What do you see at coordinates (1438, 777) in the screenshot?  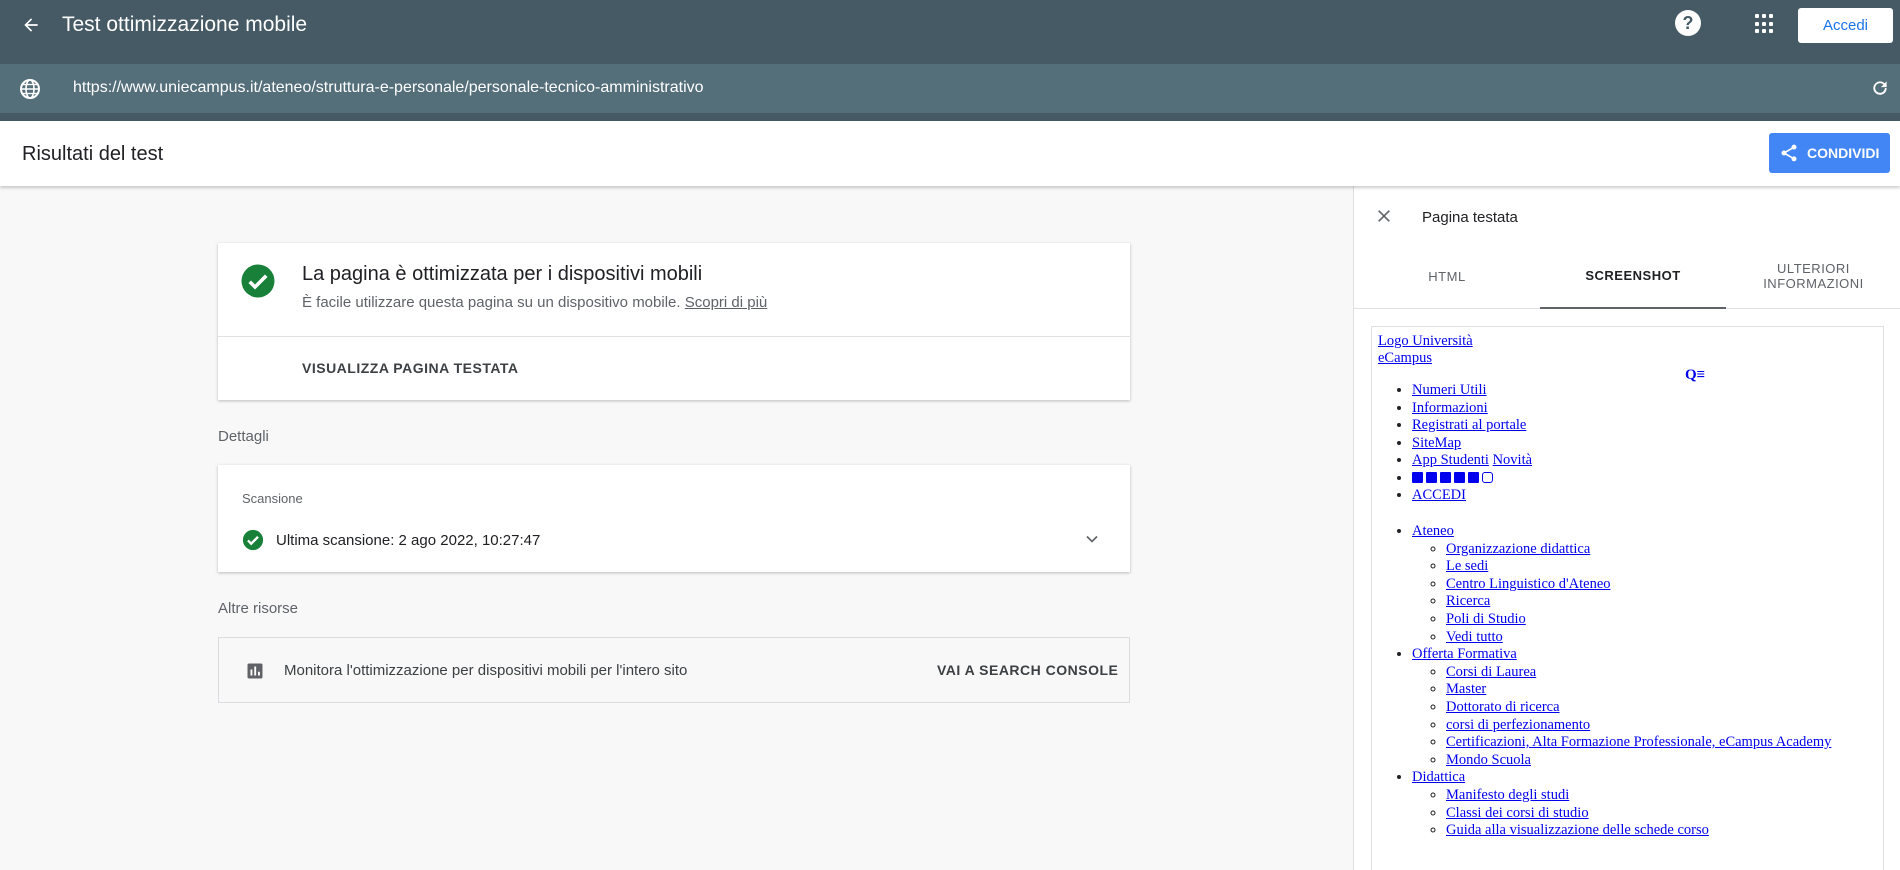 I see `menu-link: Didattica` at bounding box center [1438, 777].